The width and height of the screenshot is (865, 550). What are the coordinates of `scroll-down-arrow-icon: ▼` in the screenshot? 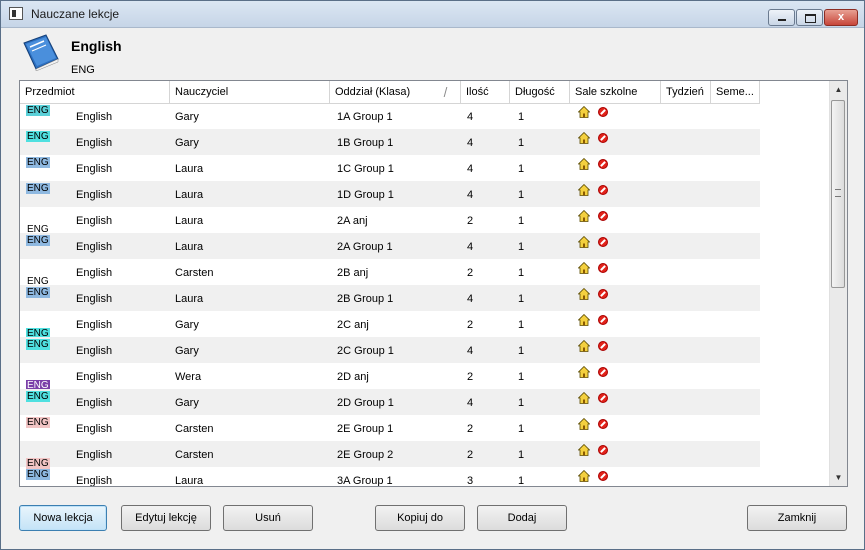 It's located at (838, 477).